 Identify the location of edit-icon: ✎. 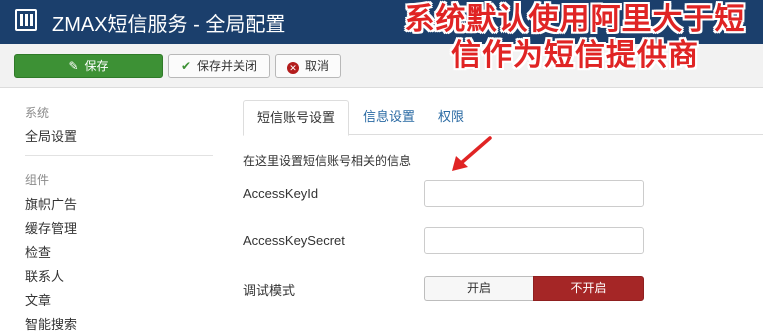
(73, 66).